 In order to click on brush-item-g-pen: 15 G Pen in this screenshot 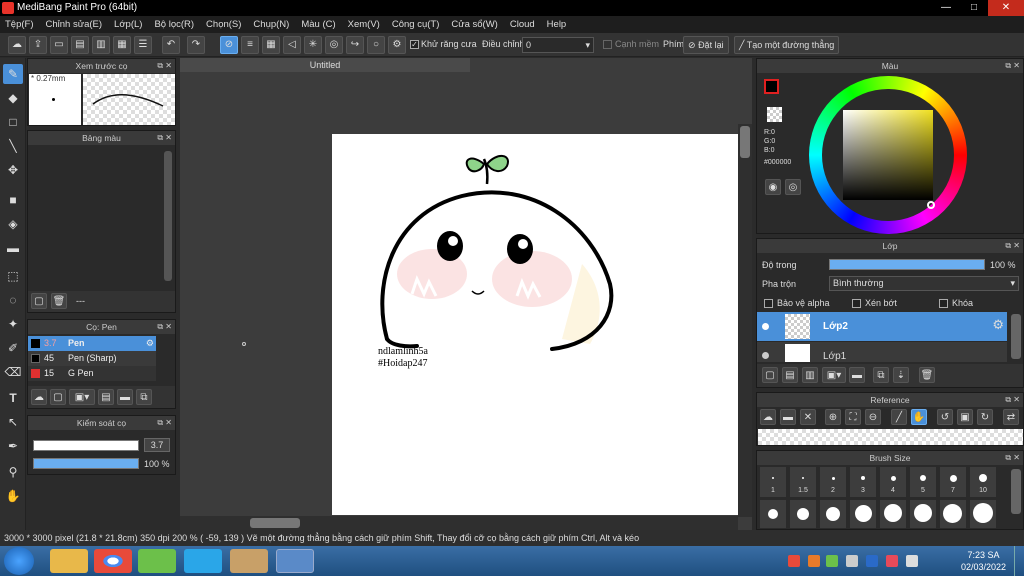, I will do `click(92, 373)`.